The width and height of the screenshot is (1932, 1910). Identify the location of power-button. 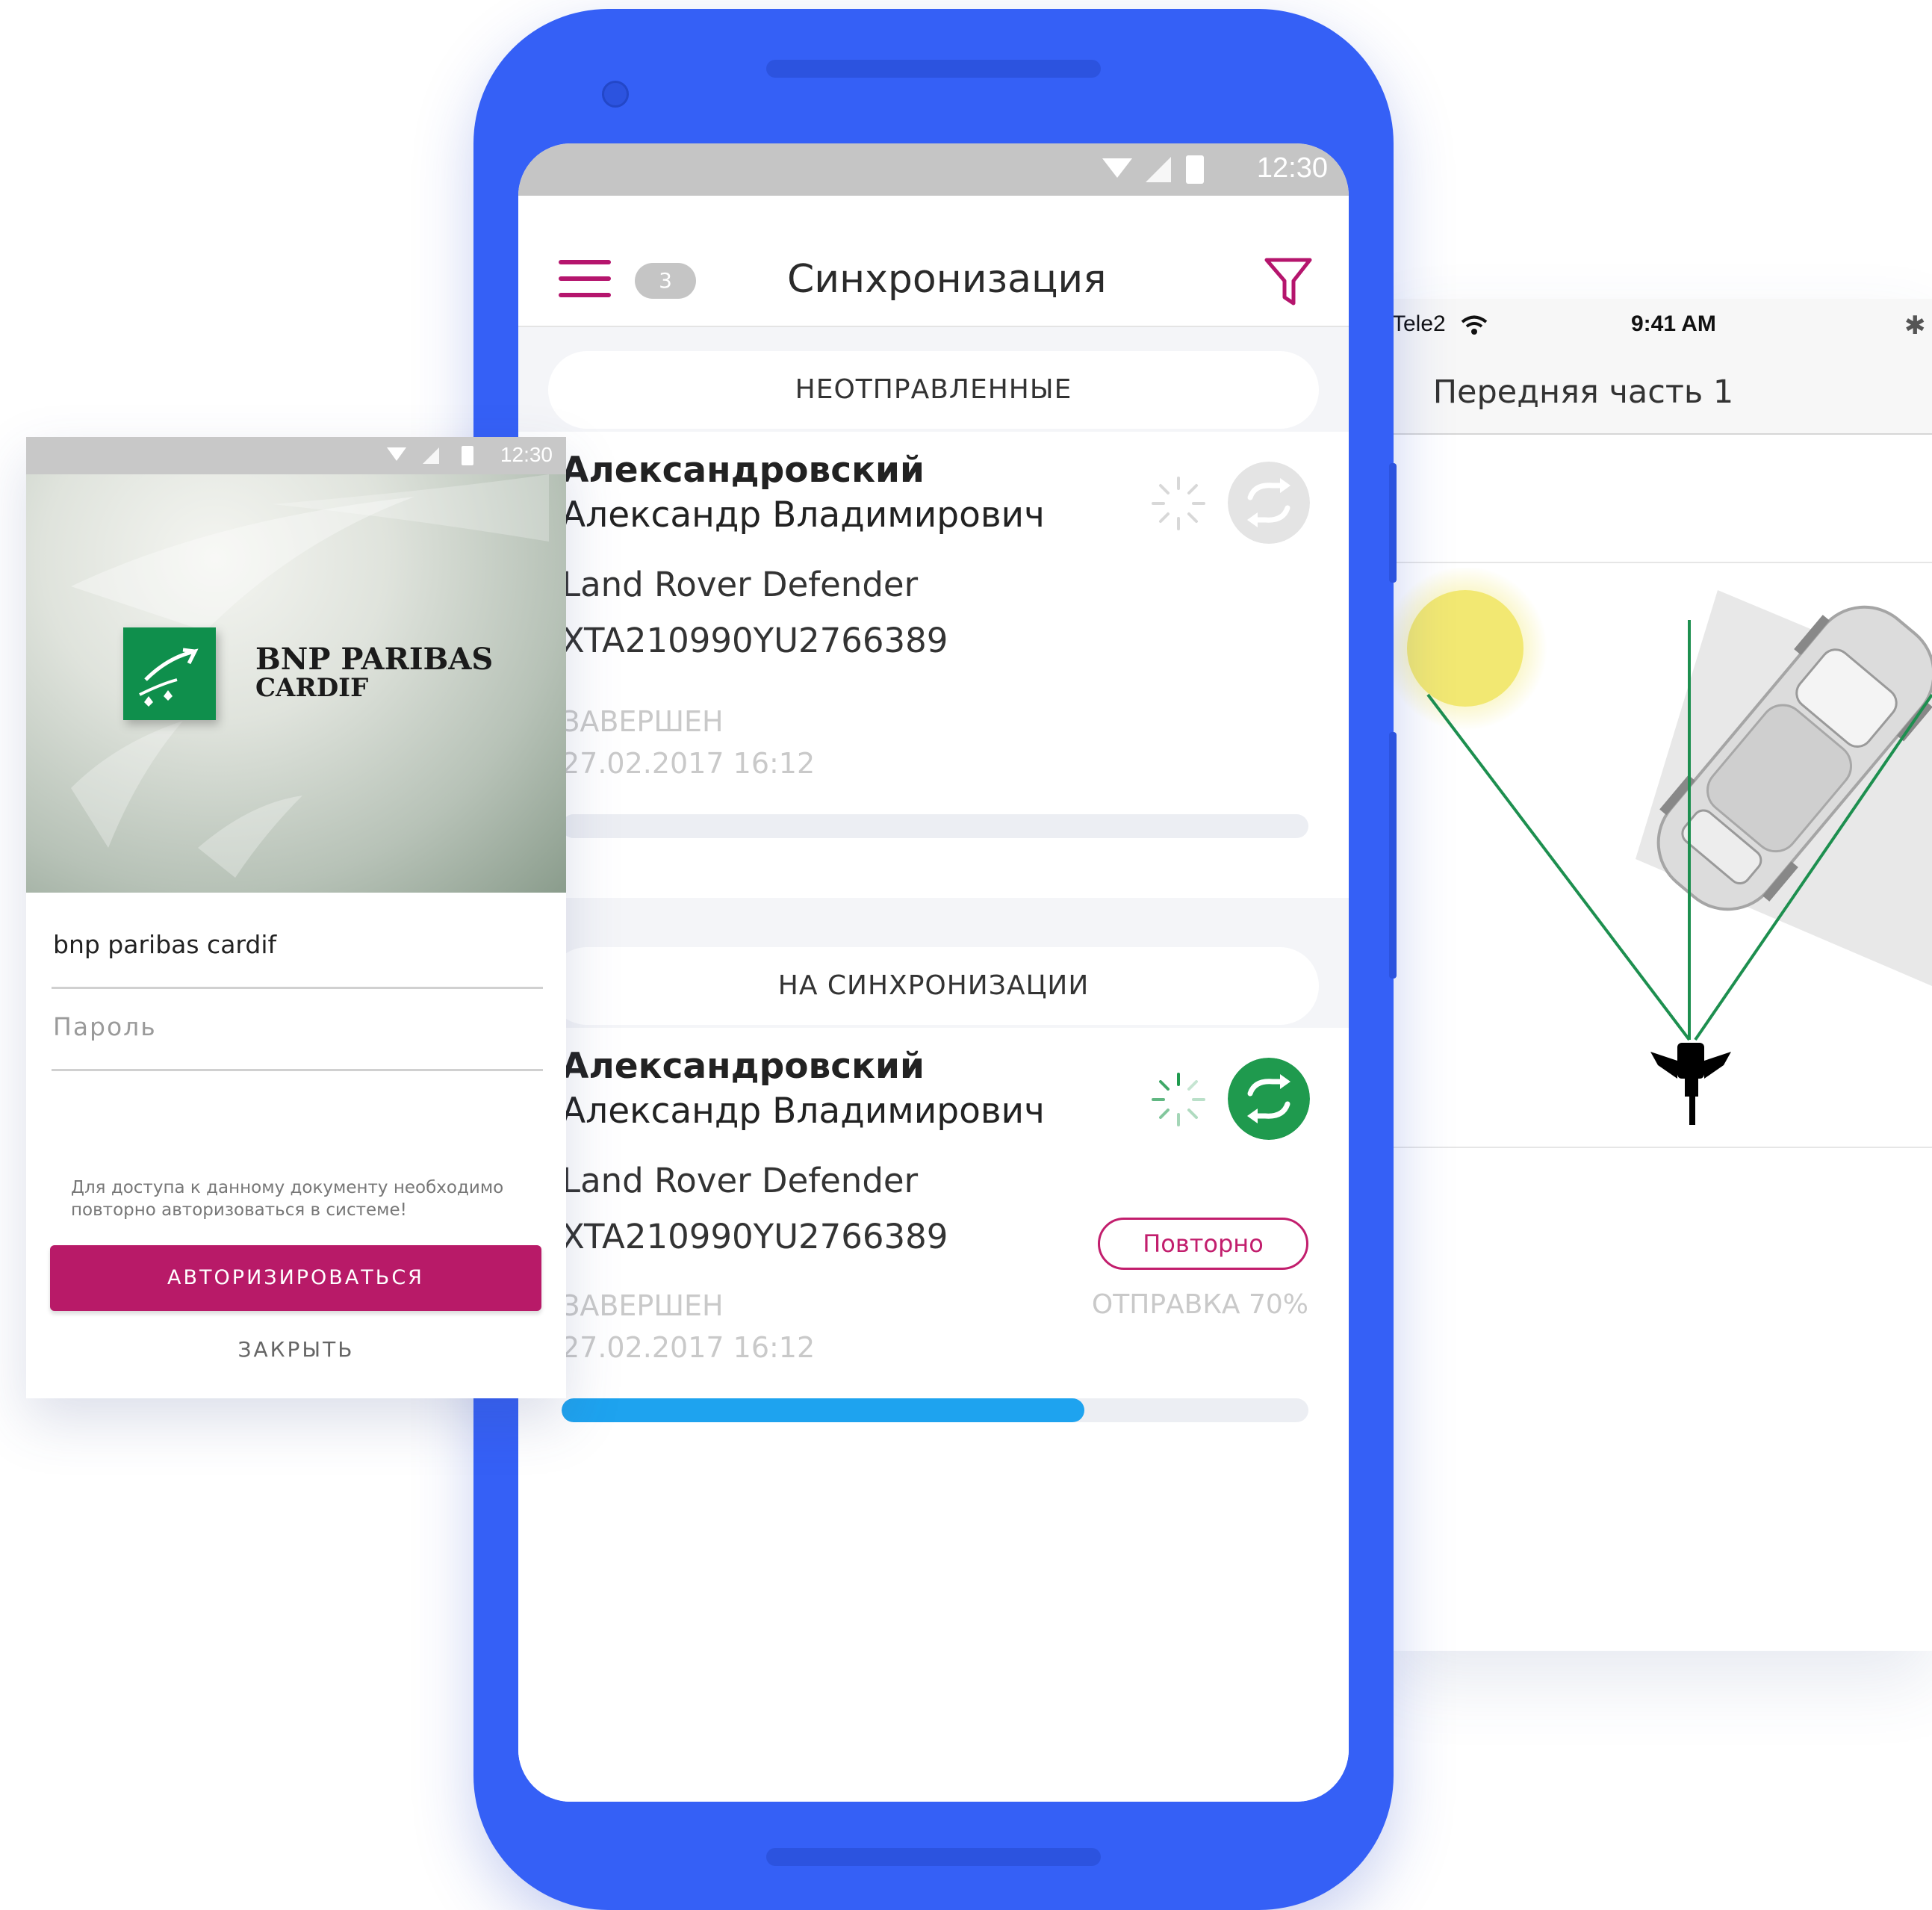
(1393, 523).